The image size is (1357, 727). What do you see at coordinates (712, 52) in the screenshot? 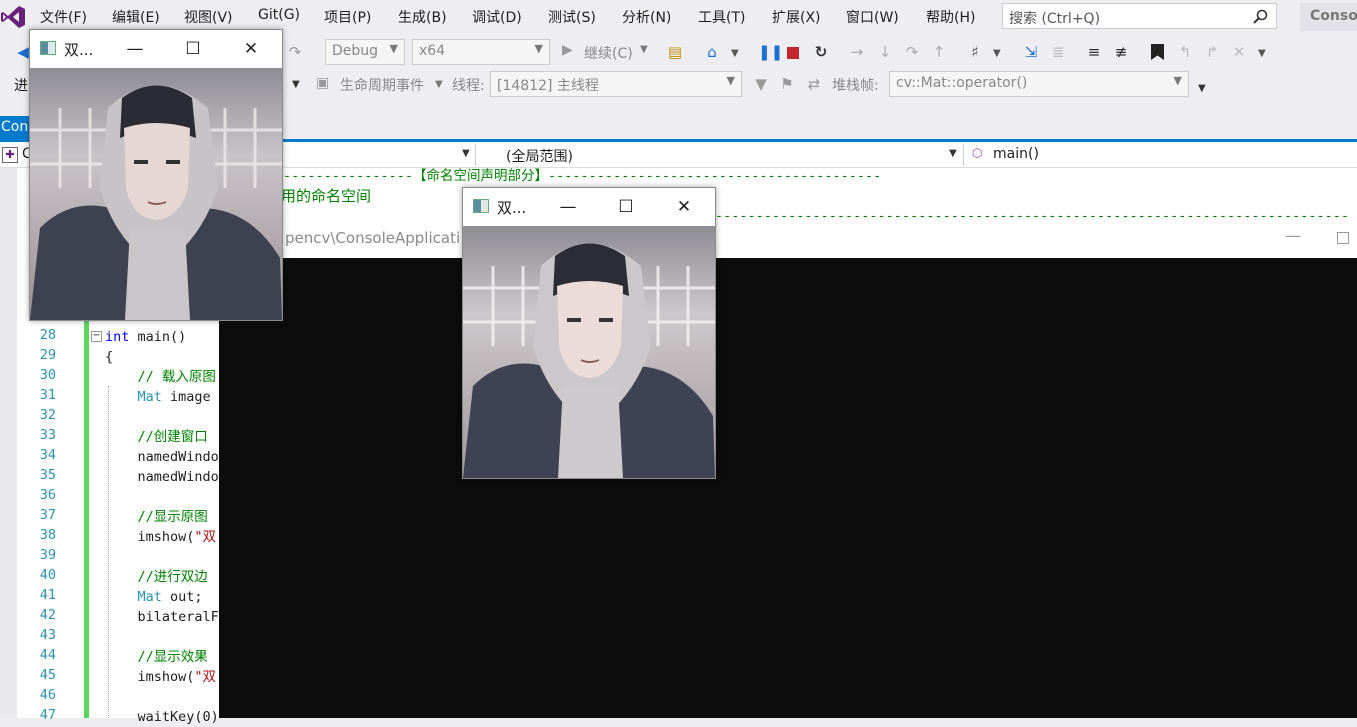
I see `browser-link-icon: ⌂` at bounding box center [712, 52].